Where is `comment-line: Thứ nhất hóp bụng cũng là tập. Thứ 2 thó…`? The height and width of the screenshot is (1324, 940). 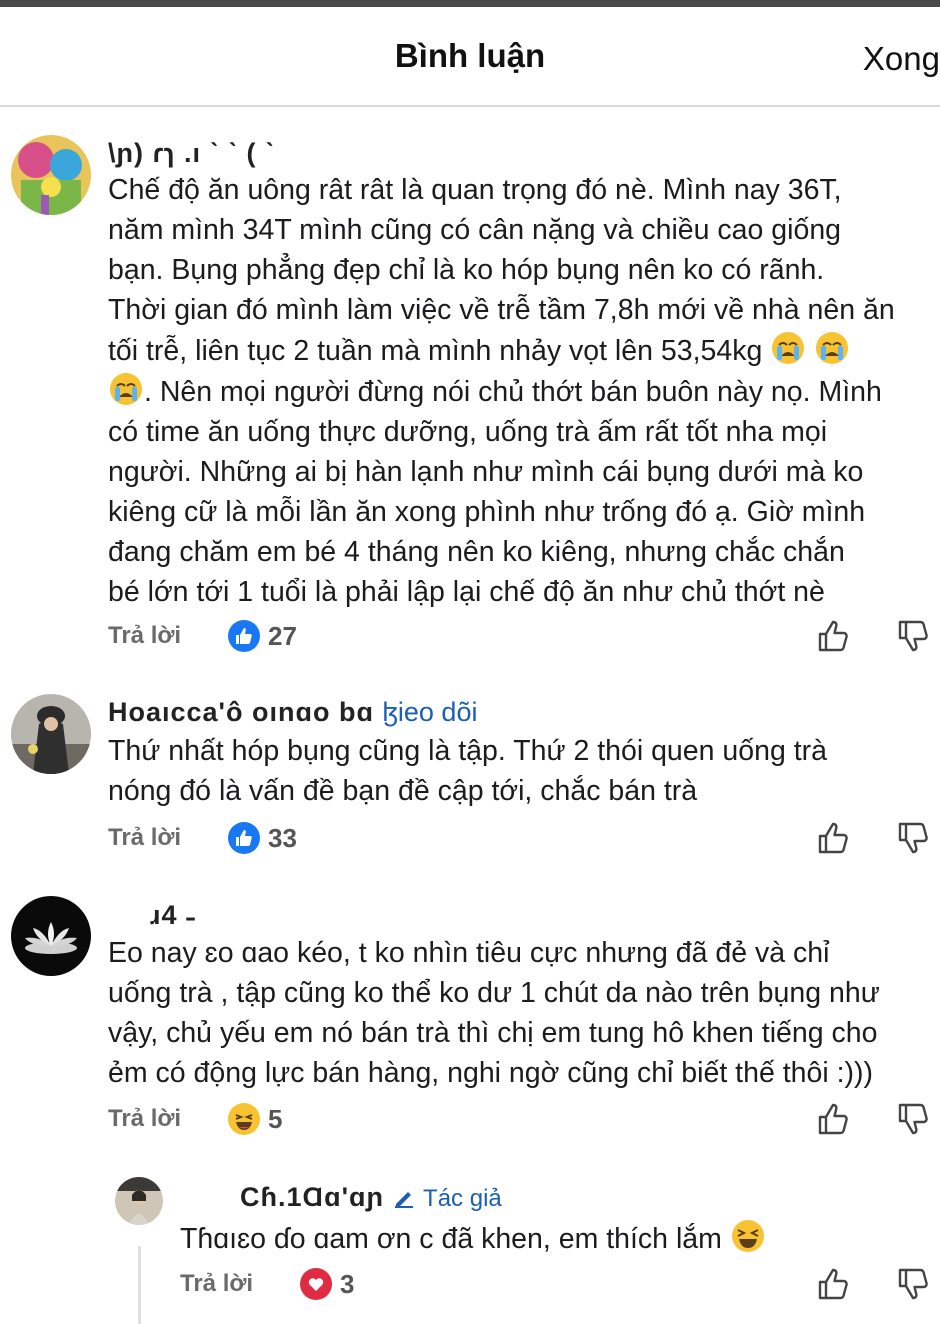 comment-line: Thứ nhất hóp bụng cũng là tập. Thứ 2 thó… is located at coordinates (467, 751).